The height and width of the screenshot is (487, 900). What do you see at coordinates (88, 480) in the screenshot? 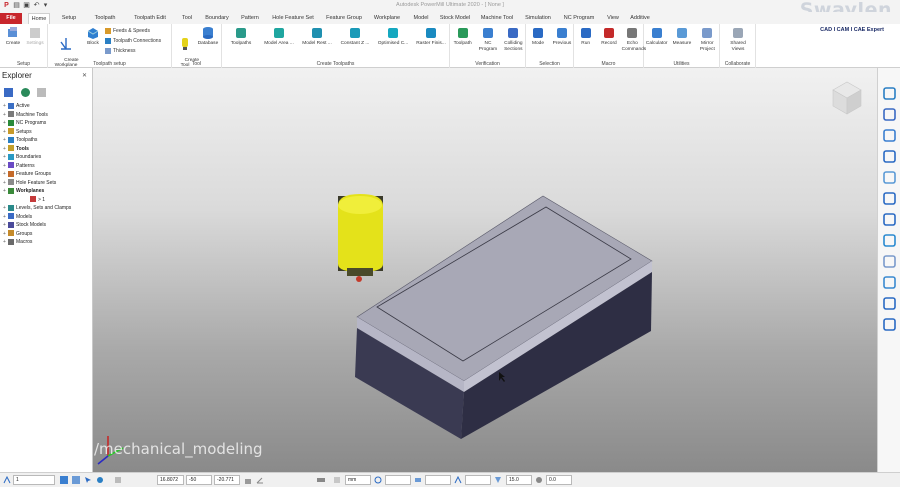
I see `cursor-snap-icon` at bounding box center [88, 480].